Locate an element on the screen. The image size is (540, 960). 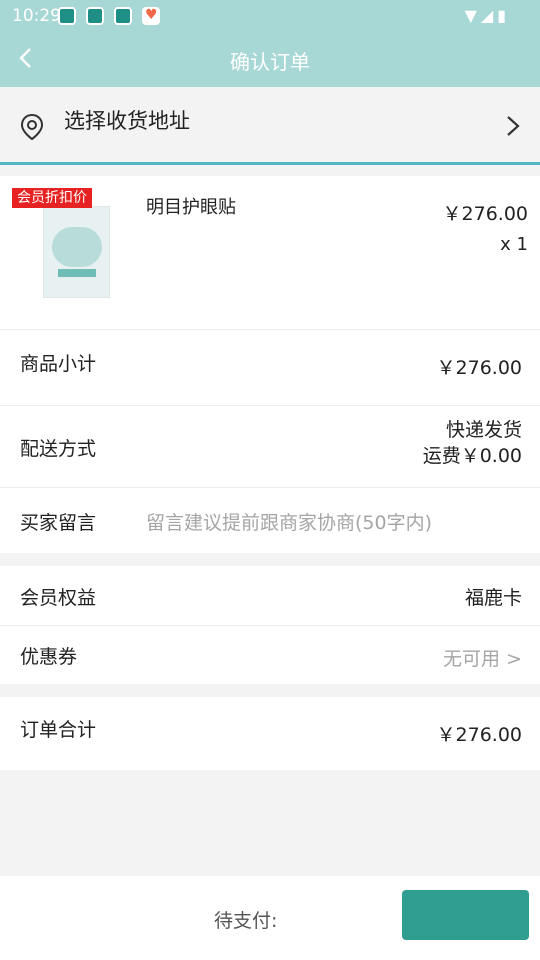
membership-value: 福鹿卡 is located at coordinates (493, 598).